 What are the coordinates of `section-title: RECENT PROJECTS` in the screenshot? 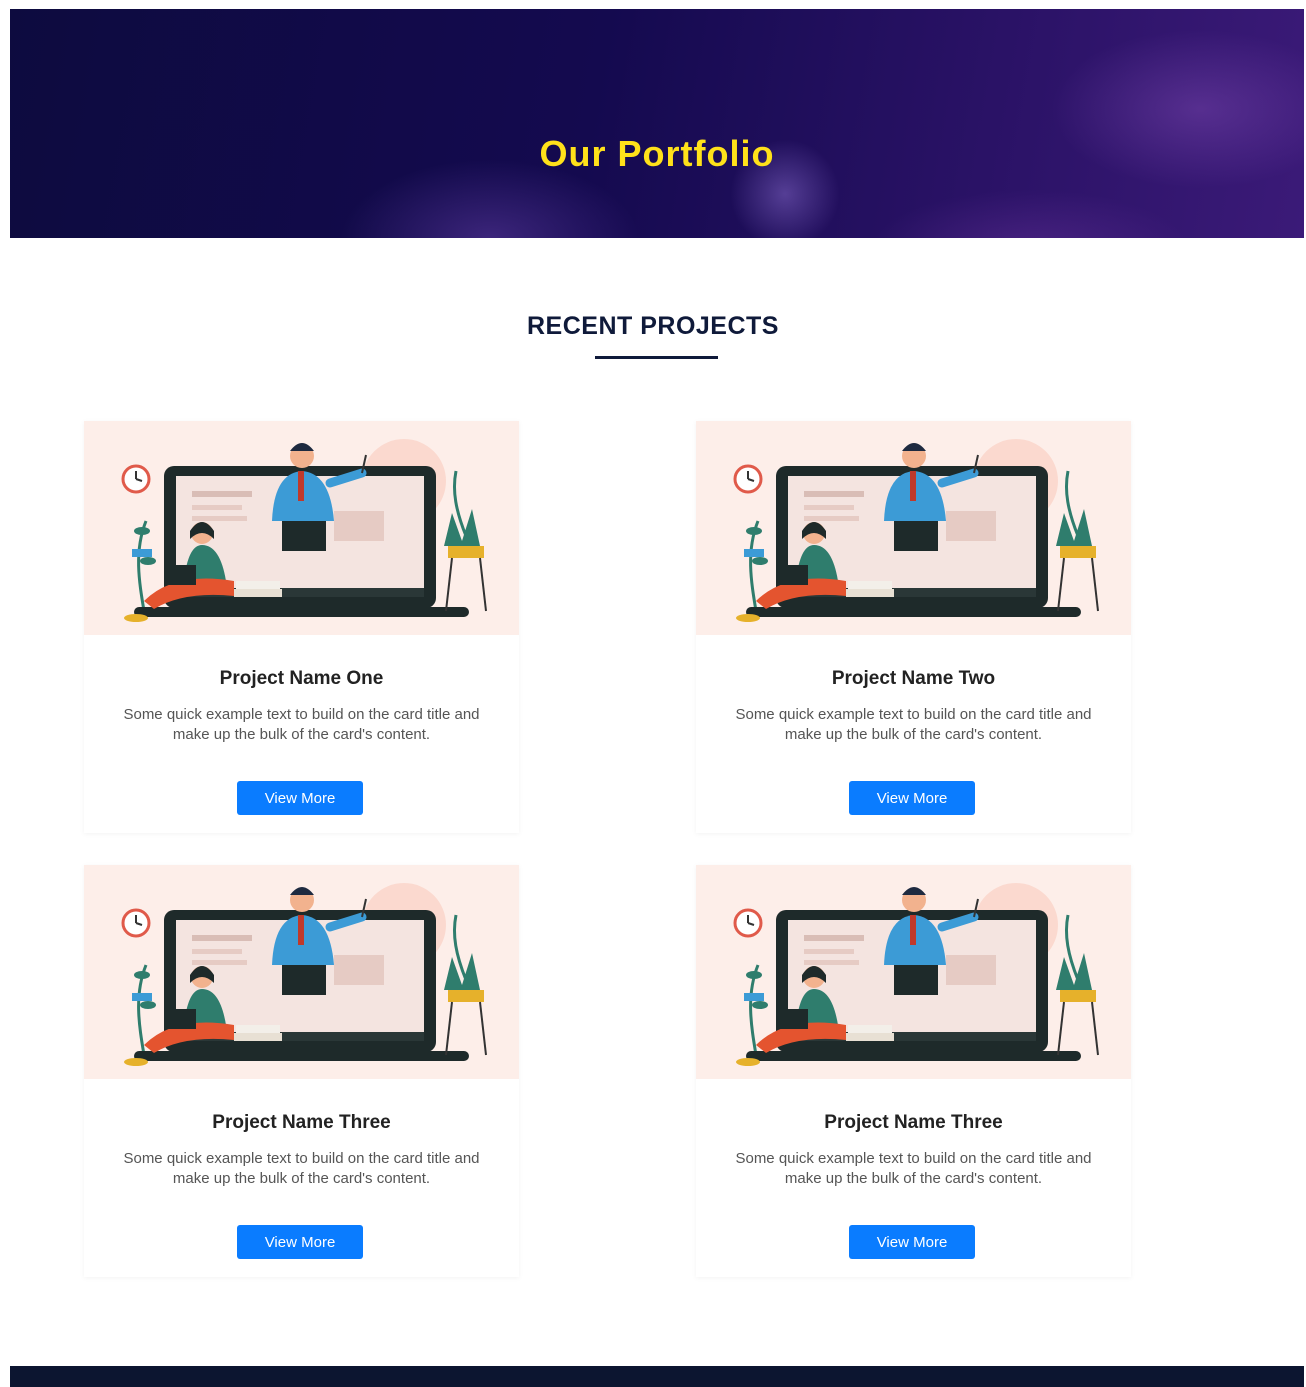 It's located at (653, 326).